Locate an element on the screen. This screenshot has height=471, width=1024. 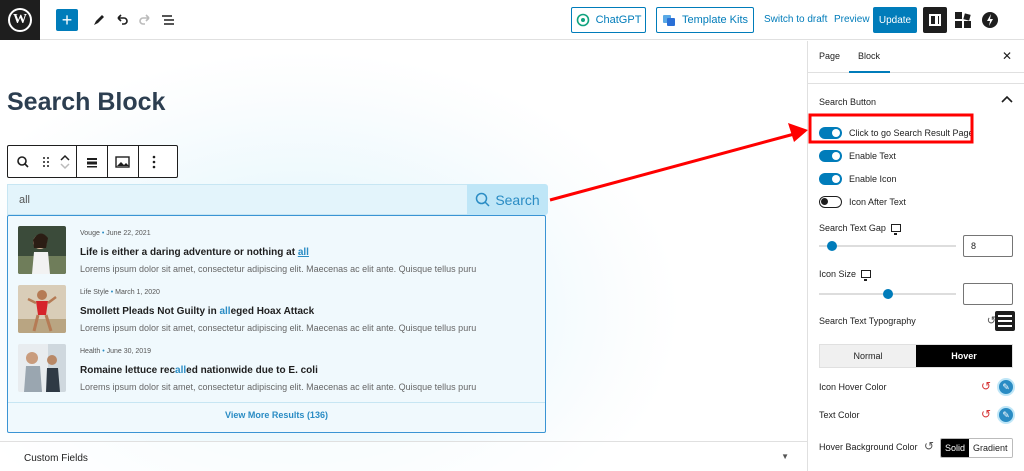
update-button: Update is located at coordinates (895, 20).